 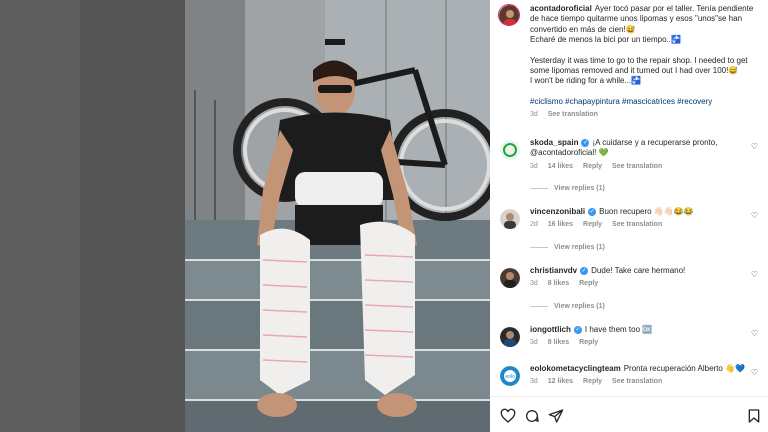 What do you see at coordinates (532, 416) in the screenshot?
I see `comment-icon` at bounding box center [532, 416].